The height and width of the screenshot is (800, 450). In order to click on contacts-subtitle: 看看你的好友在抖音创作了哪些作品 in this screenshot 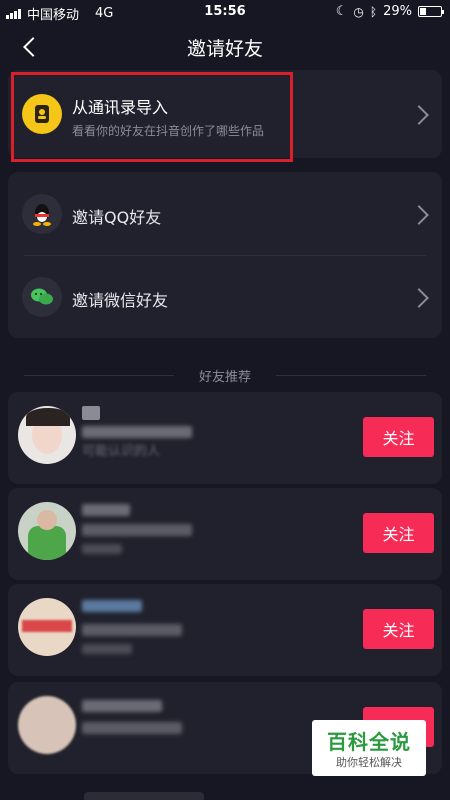, I will do `click(168, 131)`.